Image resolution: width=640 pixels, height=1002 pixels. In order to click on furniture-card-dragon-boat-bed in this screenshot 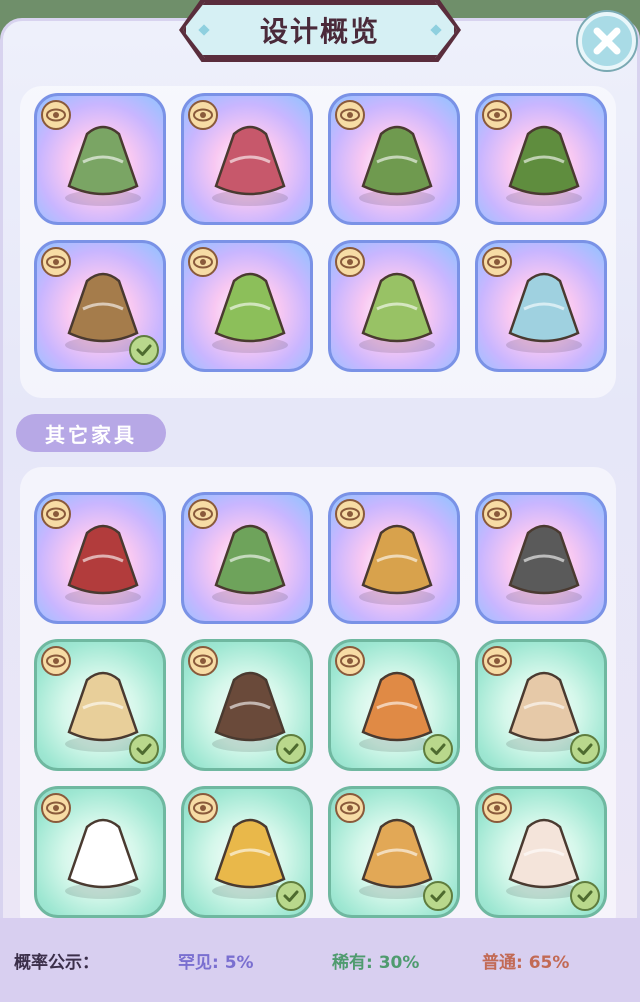, I will do `click(394, 558)`.